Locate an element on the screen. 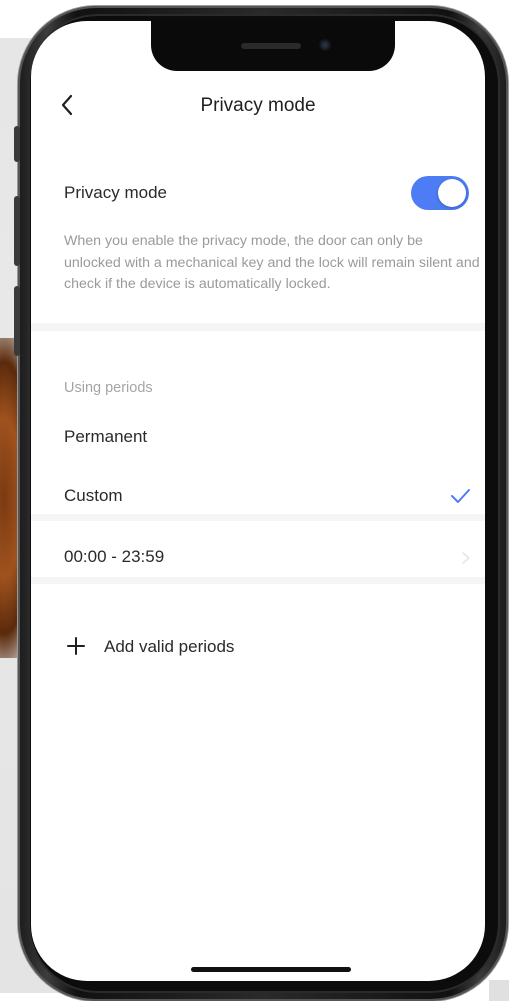  privacy-mode-toggle is located at coordinates (440, 193).